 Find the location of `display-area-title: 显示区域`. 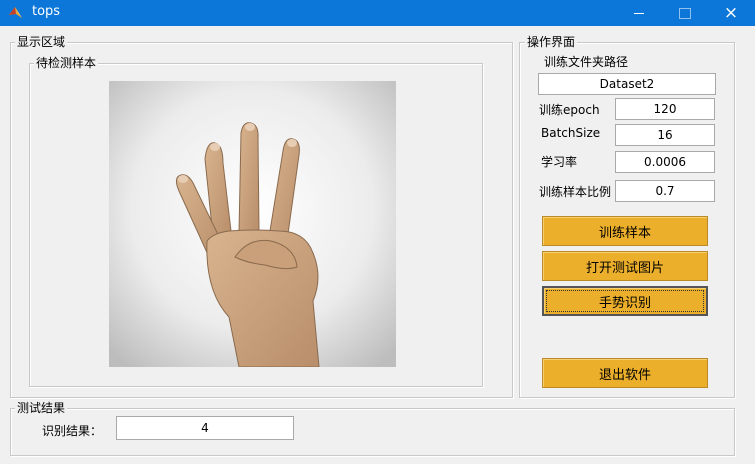

display-area-title: 显示区域 is located at coordinates (41, 42).